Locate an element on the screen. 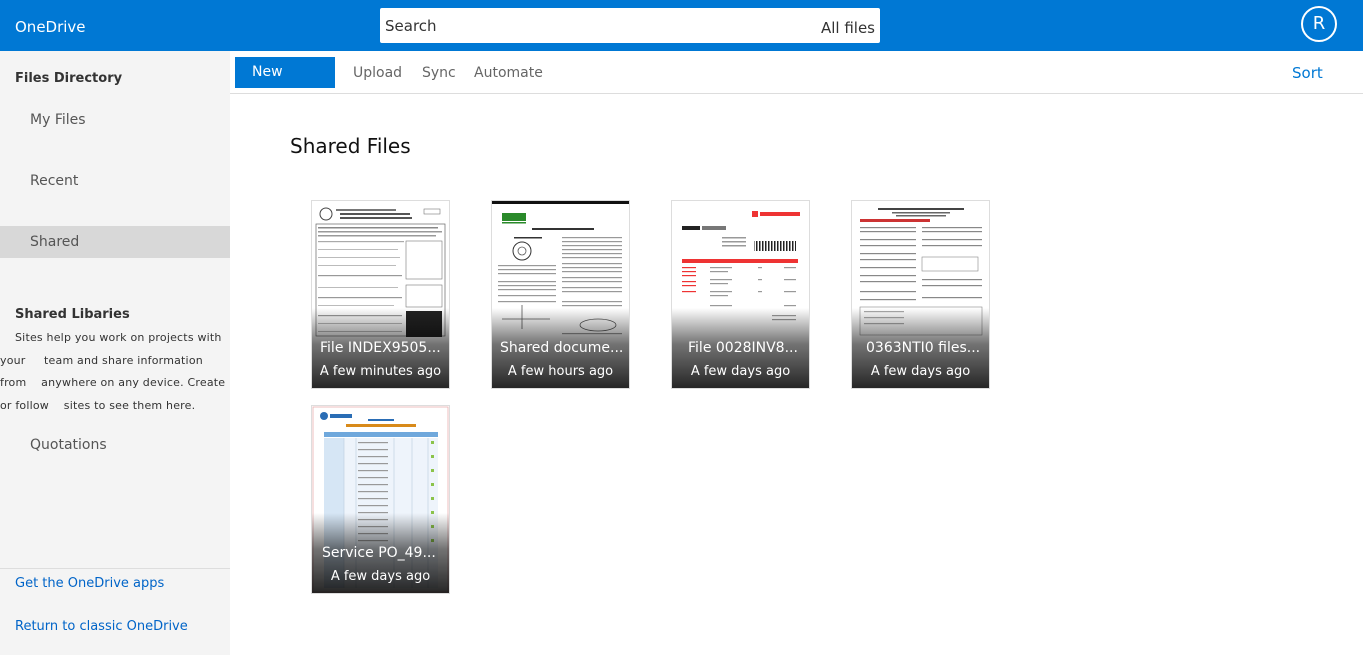  libraries-desc-line: your team and share information is located at coordinates (101, 360).